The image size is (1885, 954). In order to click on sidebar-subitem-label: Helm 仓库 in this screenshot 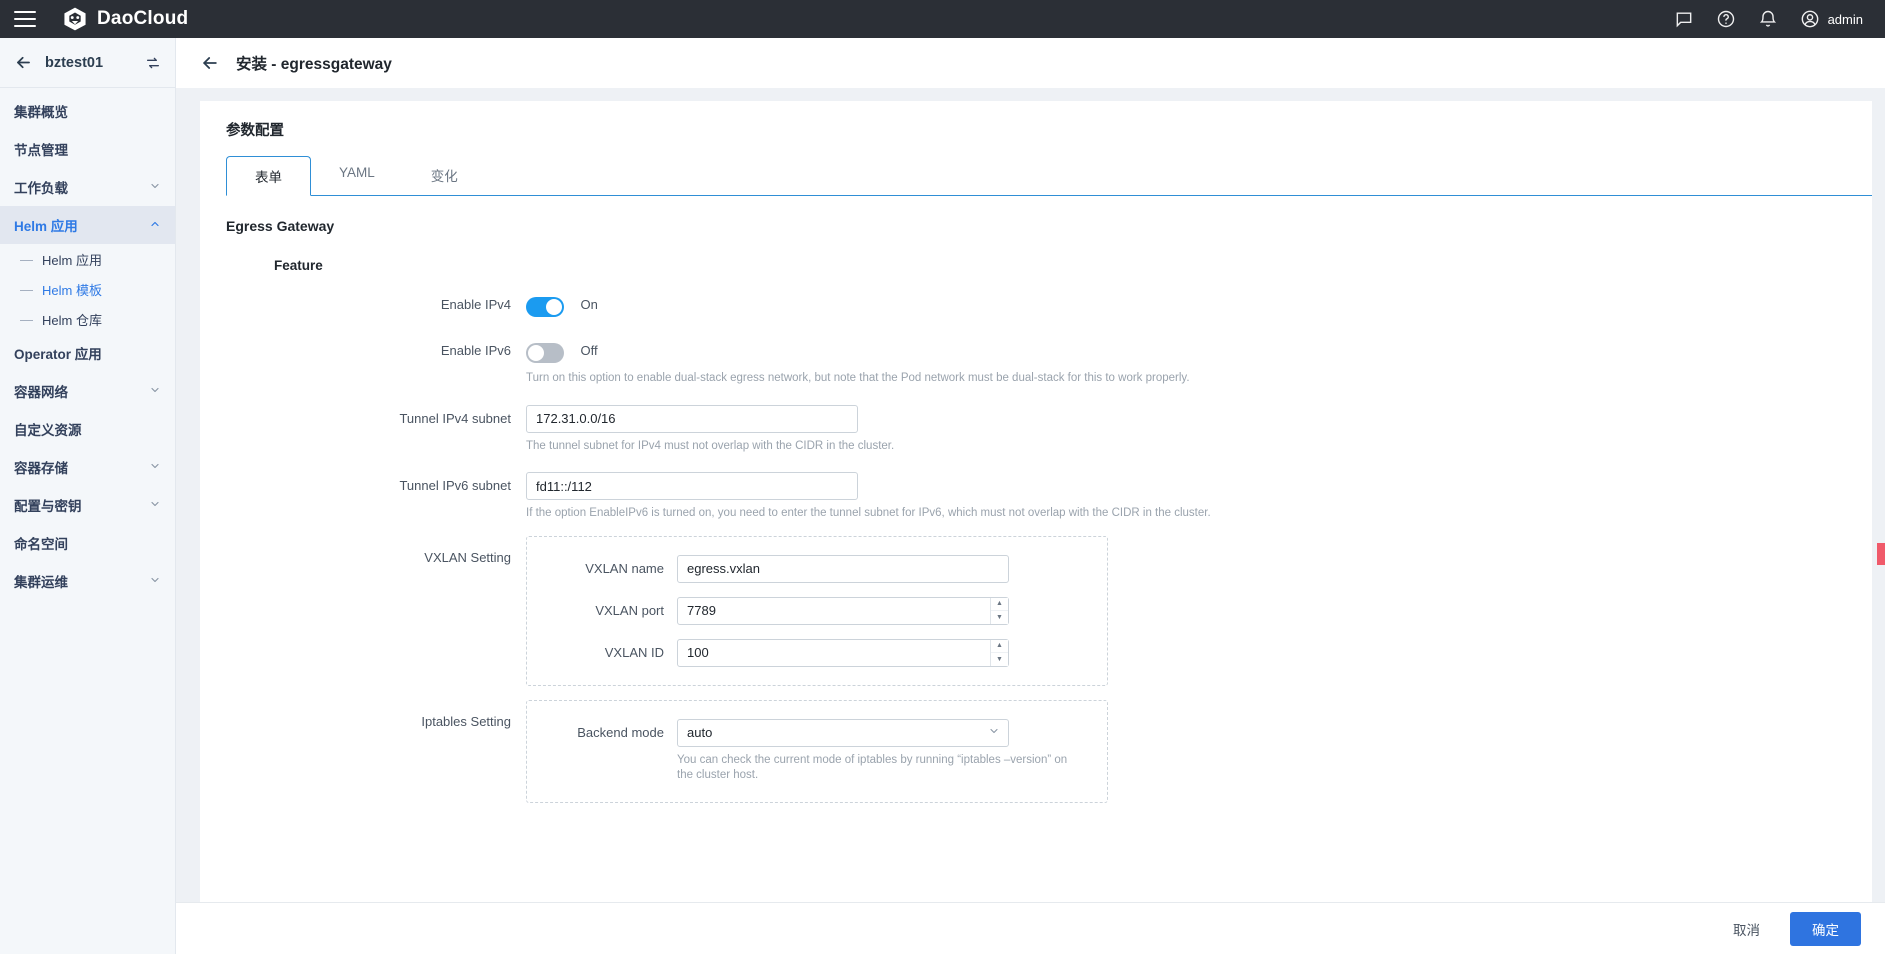, I will do `click(72, 320)`.